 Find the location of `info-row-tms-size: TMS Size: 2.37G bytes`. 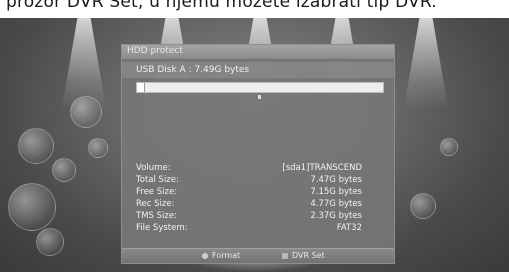

info-row-tms-size: TMS Size: 2.37G bytes is located at coordinates (256, 217).